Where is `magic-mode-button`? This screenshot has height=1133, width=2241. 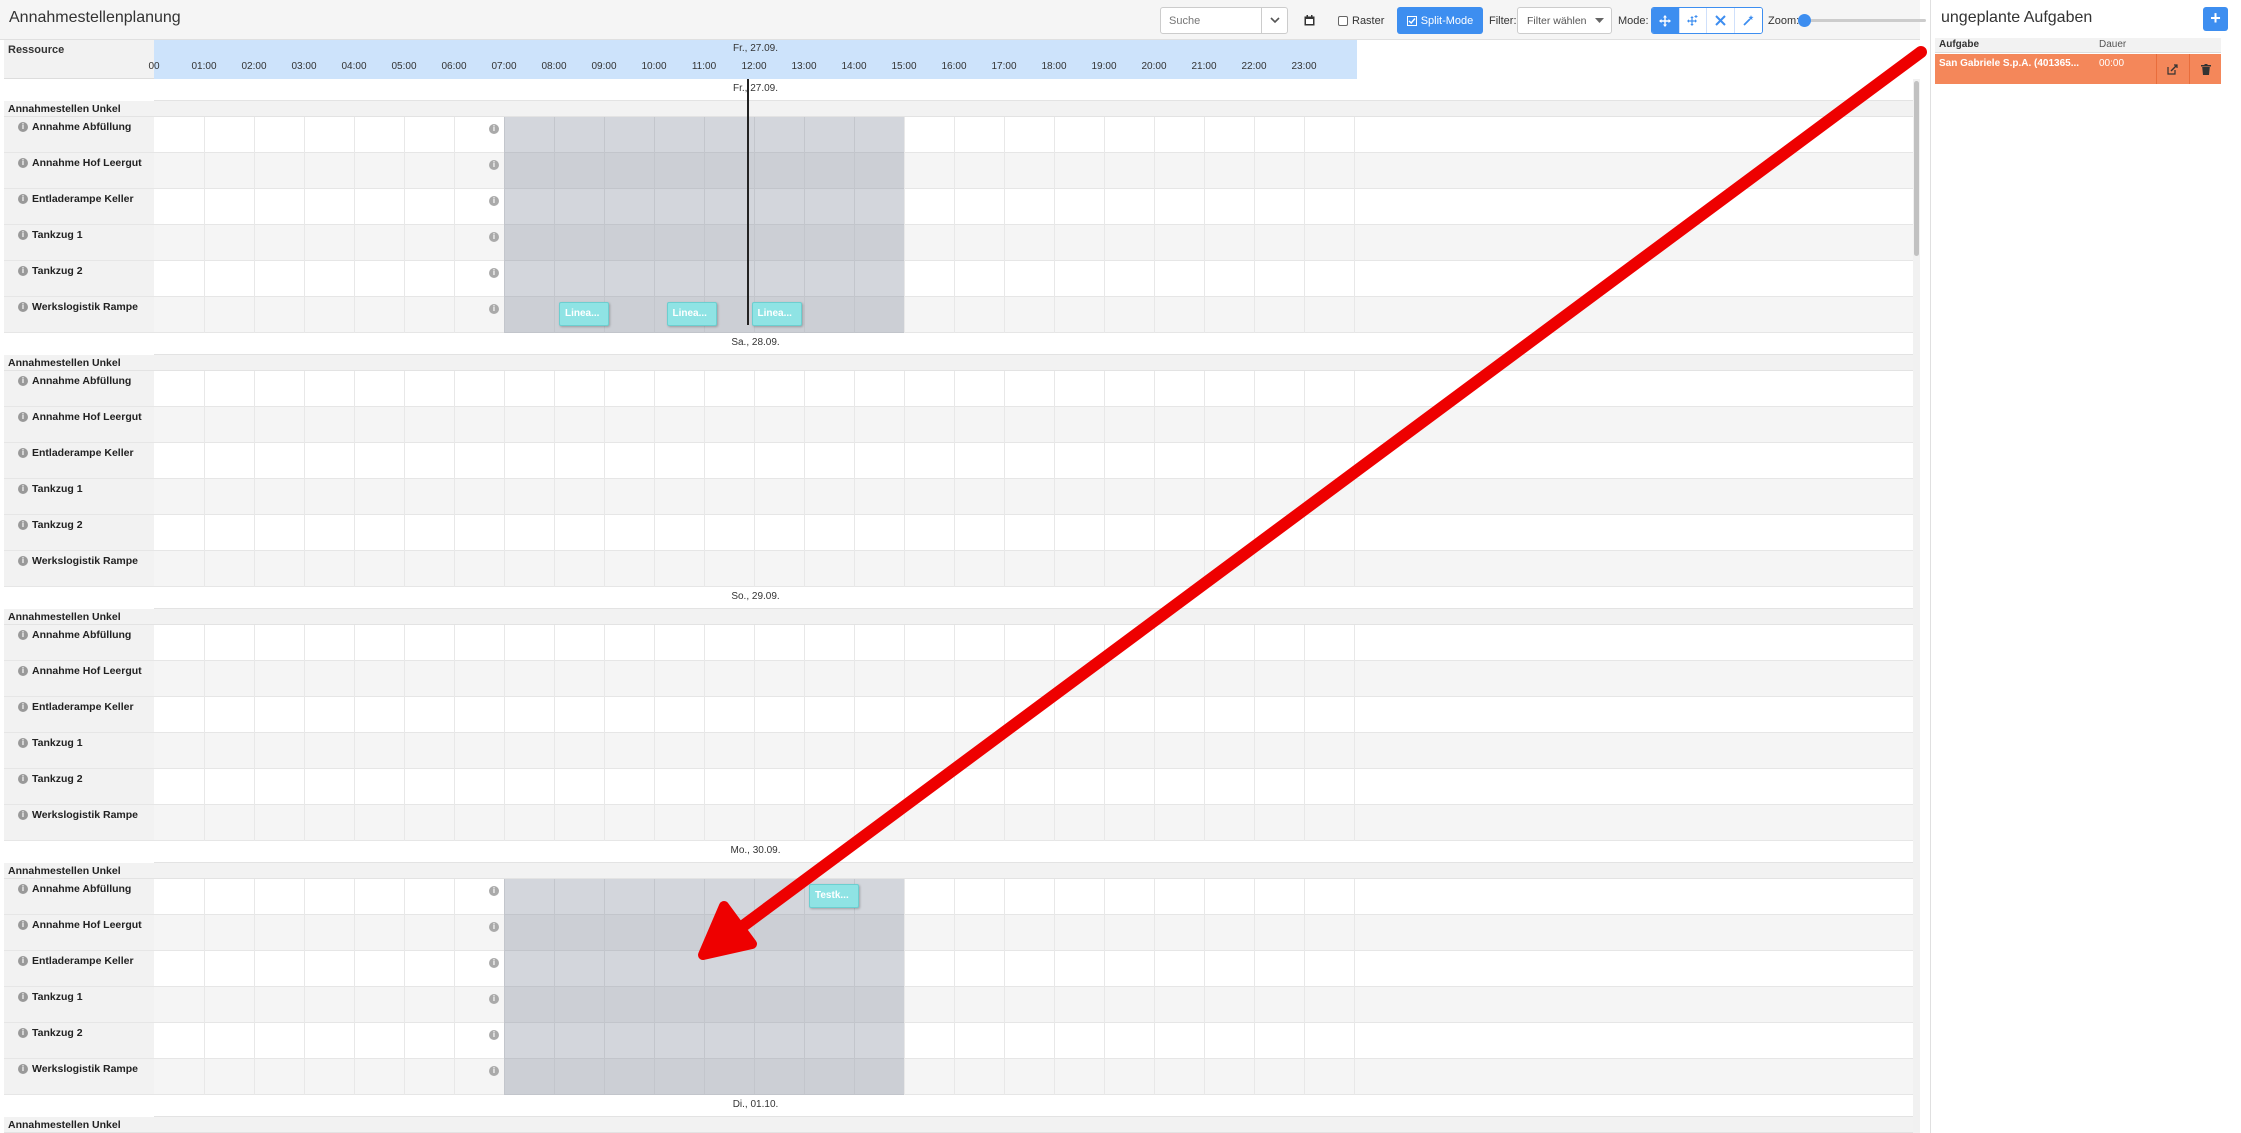
magic-mode-button is located at coordinates (1748, 20).